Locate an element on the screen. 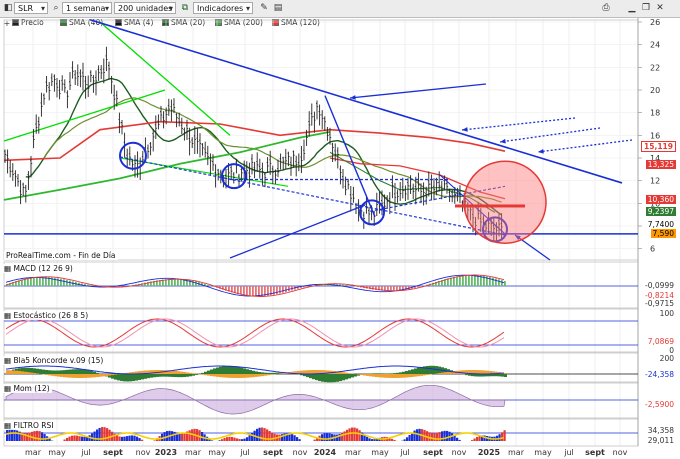  rsi-label: ▦ FILTRO RSI is located at coordinates (29, 425).